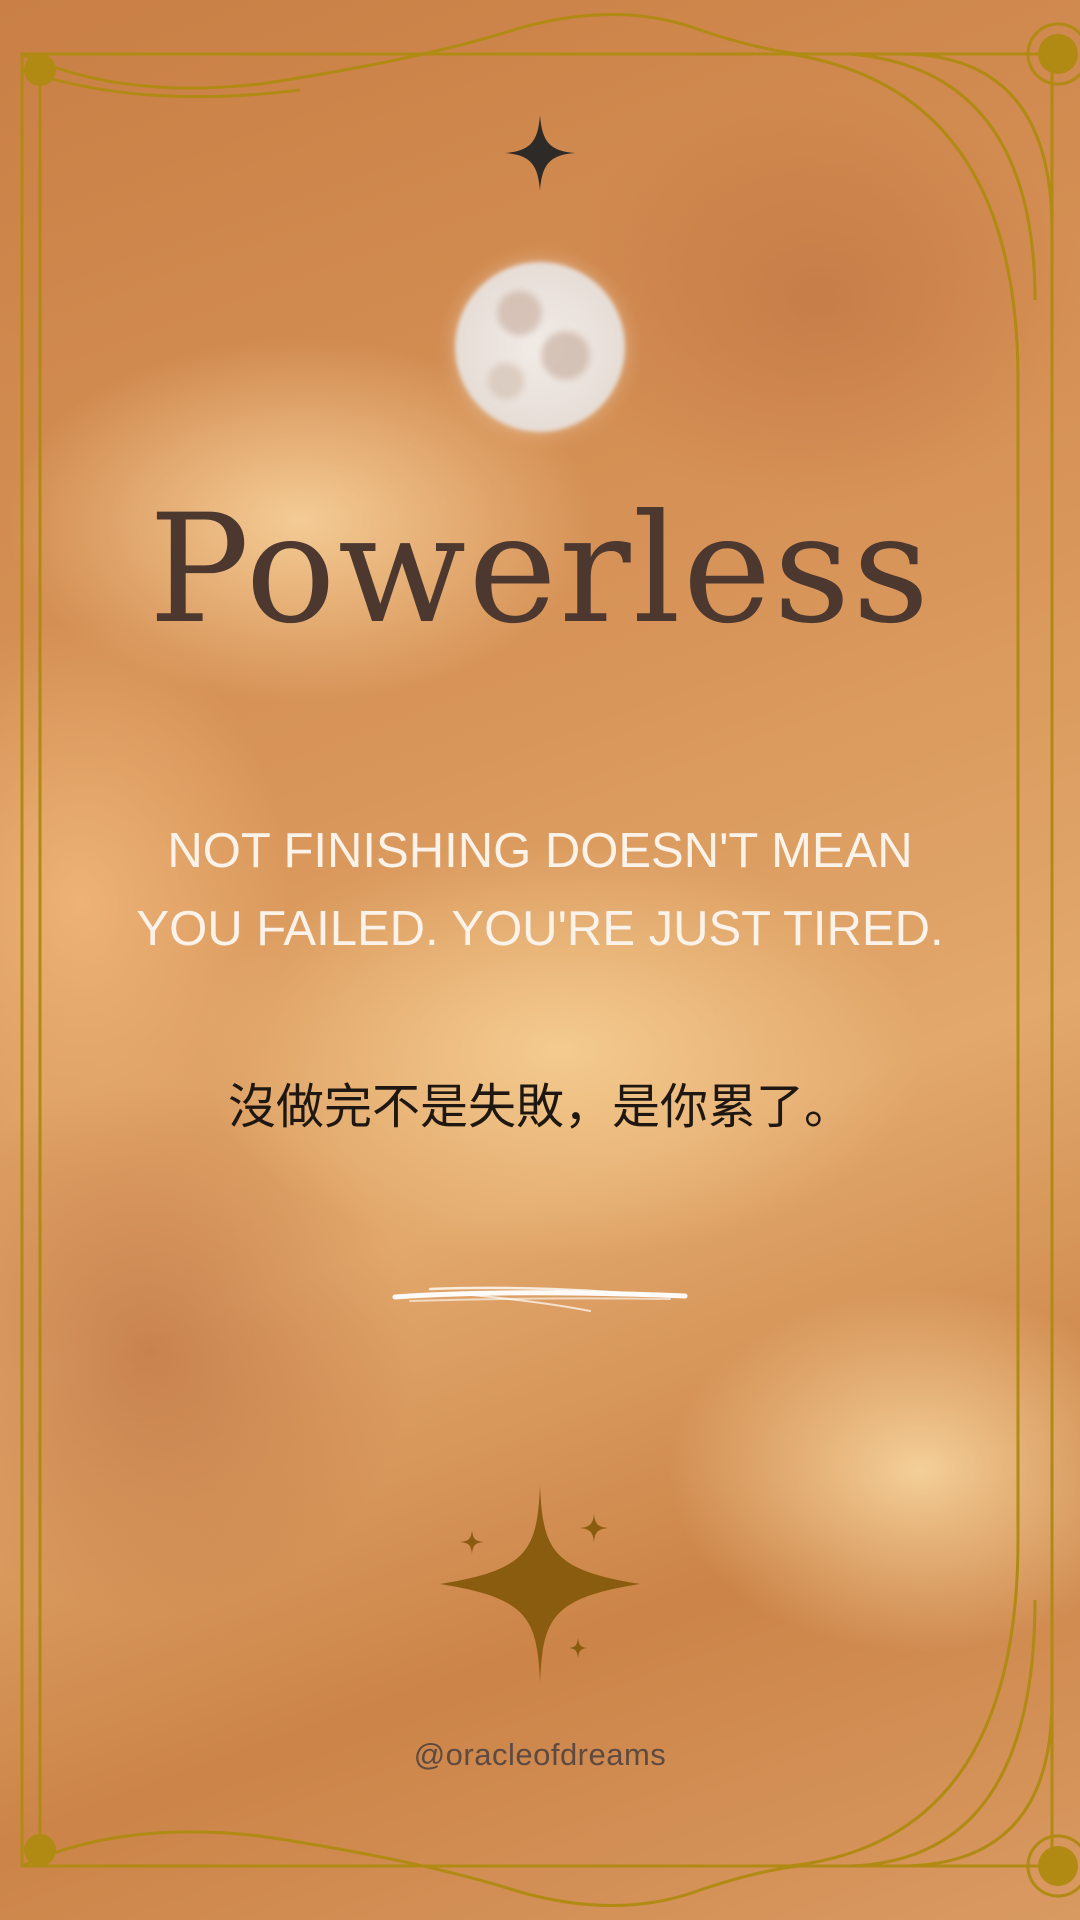 This screenshot has width=1080, height=1920. What do you see at coordinates (540, 153) in the screenshot?
I see `four-point-star-icon` at bounding box center [540, 153].